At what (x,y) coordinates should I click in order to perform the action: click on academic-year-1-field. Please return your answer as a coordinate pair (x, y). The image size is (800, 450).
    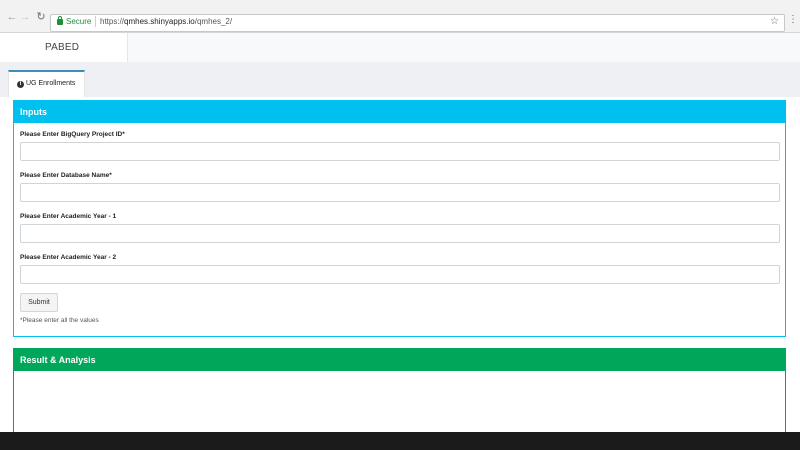
    Looking at the image, I should click on (400, 233).